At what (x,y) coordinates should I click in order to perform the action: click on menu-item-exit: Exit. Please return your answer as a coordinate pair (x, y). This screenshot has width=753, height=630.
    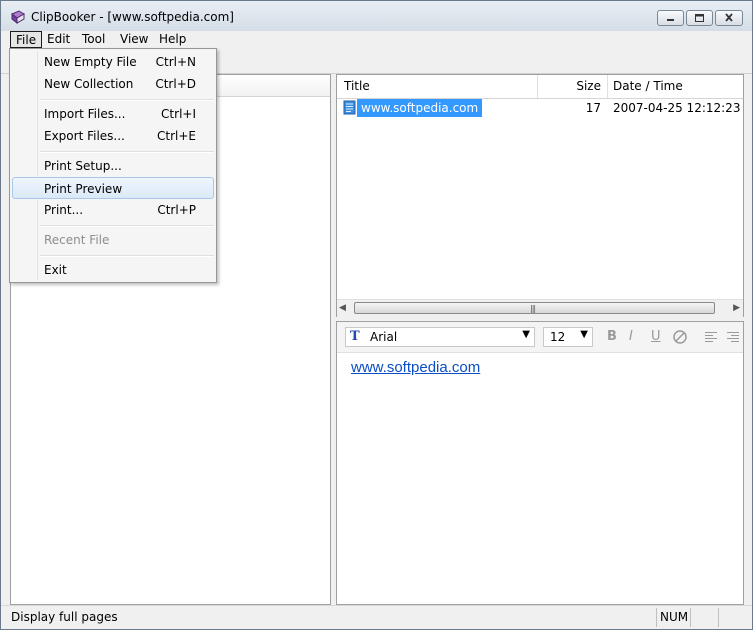
    Looking at the image, I should click on (113, 270).